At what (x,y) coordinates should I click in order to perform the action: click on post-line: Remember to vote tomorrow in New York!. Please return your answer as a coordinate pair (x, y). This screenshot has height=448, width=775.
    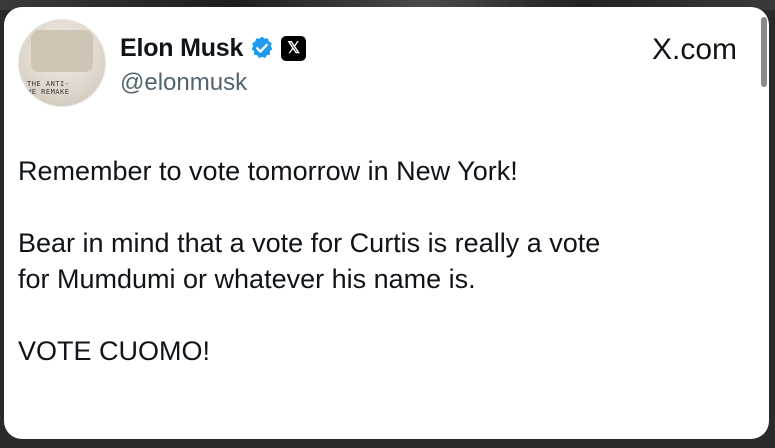
    Looking at the image, I should click on (268, 171).